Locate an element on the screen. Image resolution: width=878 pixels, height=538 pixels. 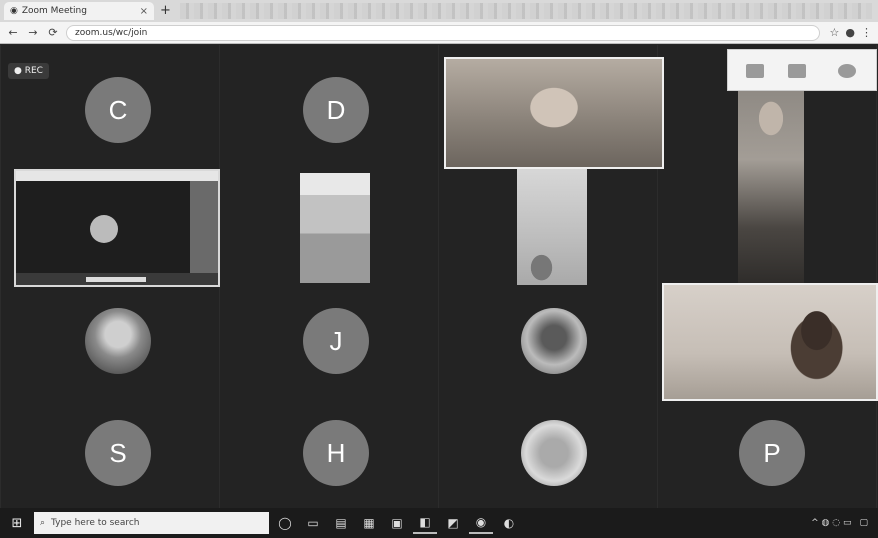
gallery-view-icon is located at coordinates (797, 71).